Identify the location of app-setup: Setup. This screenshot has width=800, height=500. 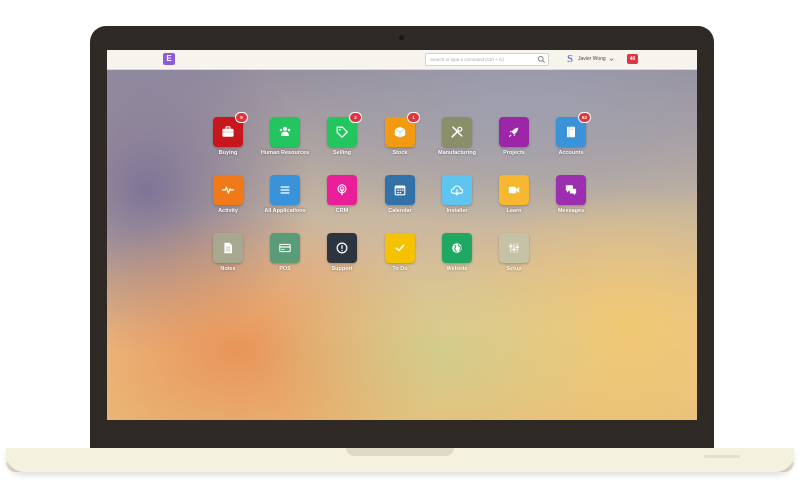
(514, 252).